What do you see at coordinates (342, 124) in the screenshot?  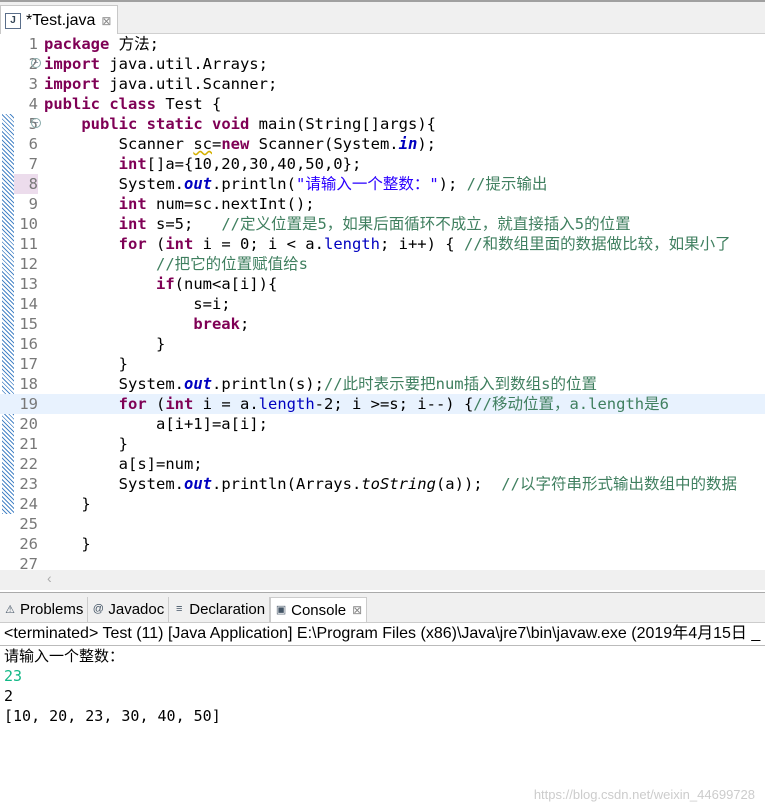 I see `code-token: main(String[]args){` at bounding box center [342, 124].